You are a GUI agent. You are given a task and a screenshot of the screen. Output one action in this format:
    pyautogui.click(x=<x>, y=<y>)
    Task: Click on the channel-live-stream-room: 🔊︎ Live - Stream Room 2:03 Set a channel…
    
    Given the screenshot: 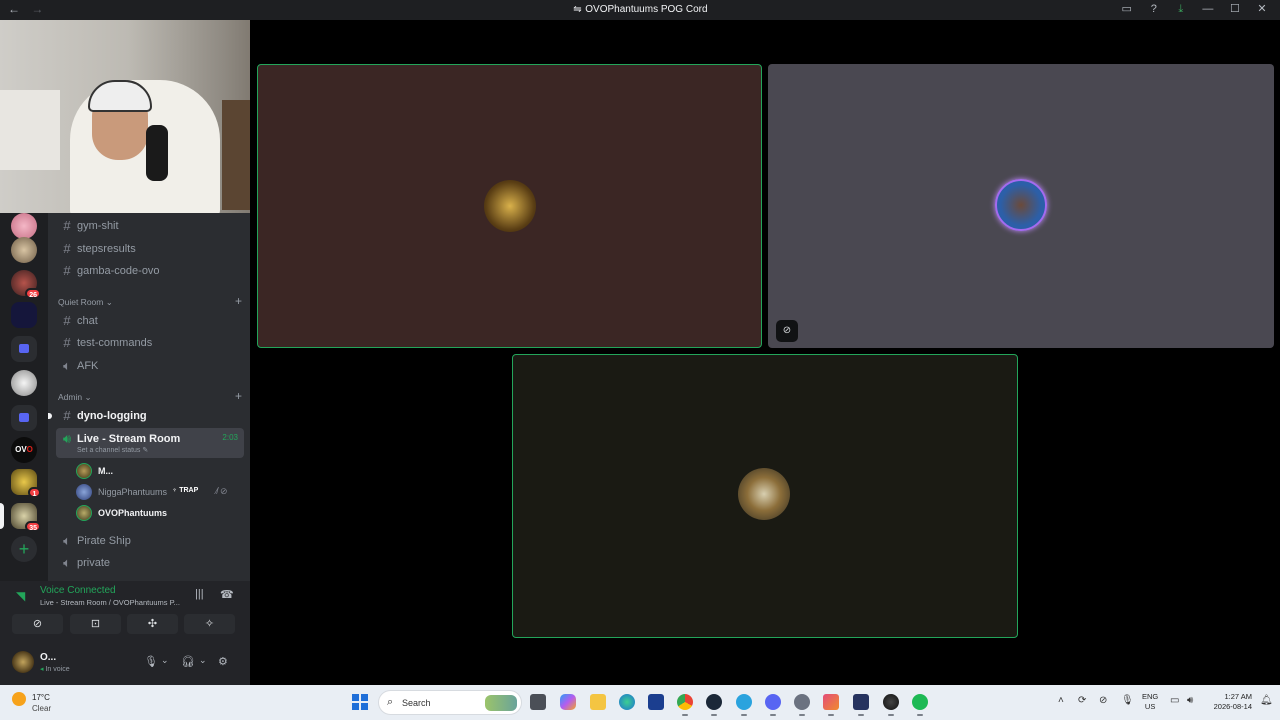 What is the action you would take?
    pyautogui.click(x=150, y=443)
    